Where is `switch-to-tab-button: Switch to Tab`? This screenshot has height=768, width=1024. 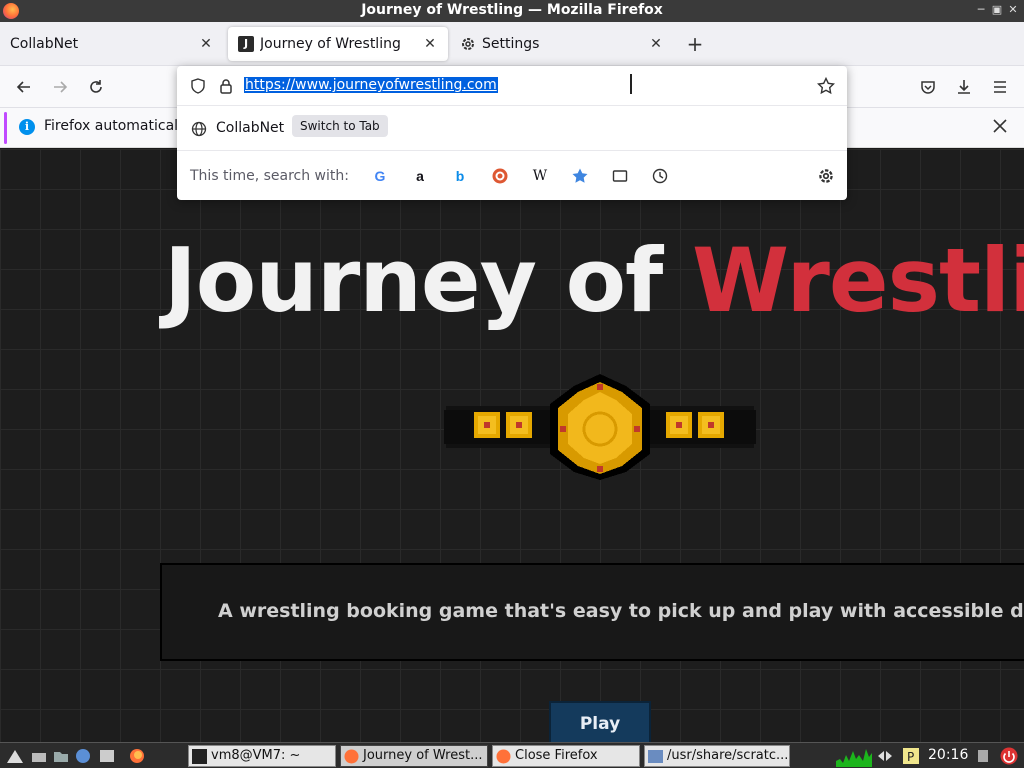
switch-to-tab-button: Switch to Tab is located at coordinates (340, 126).